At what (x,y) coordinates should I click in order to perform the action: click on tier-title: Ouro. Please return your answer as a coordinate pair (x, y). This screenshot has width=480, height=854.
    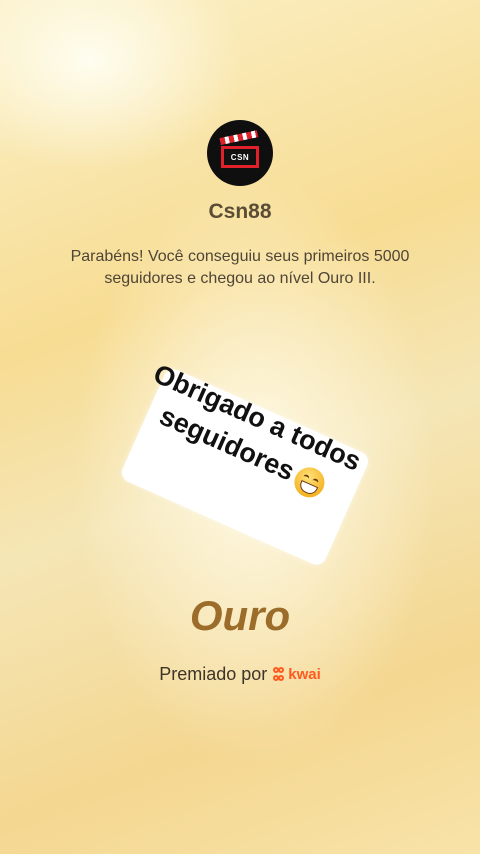
    Looking at the image, I should click on (240, 615).